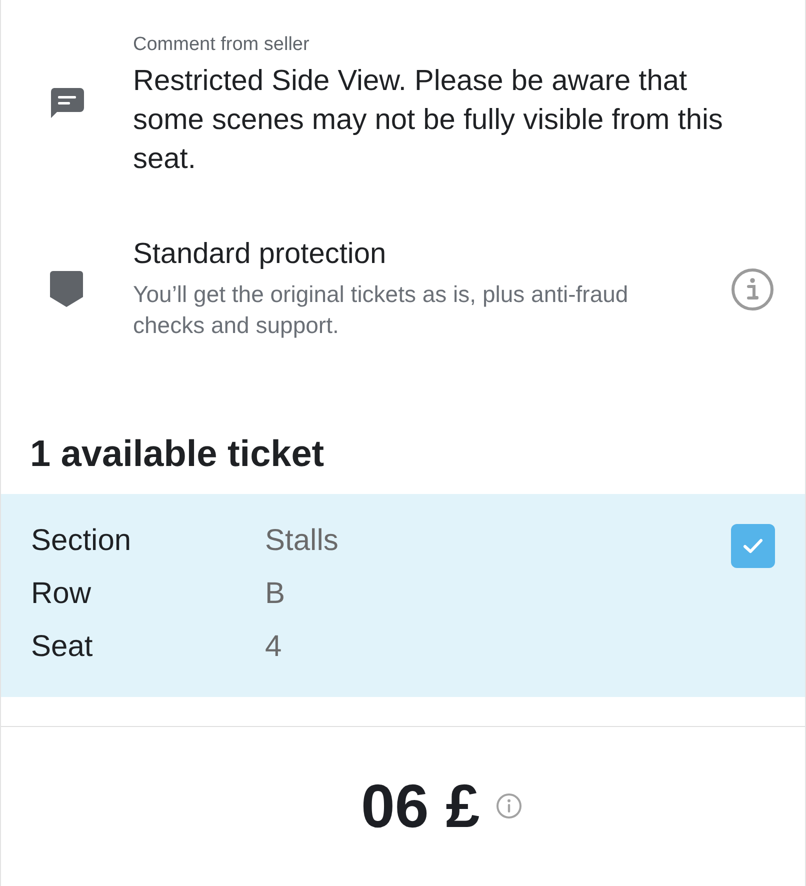  Describe the element at coordinates (275, 594) in the screenshot. I see `detail-value: B` at that location.